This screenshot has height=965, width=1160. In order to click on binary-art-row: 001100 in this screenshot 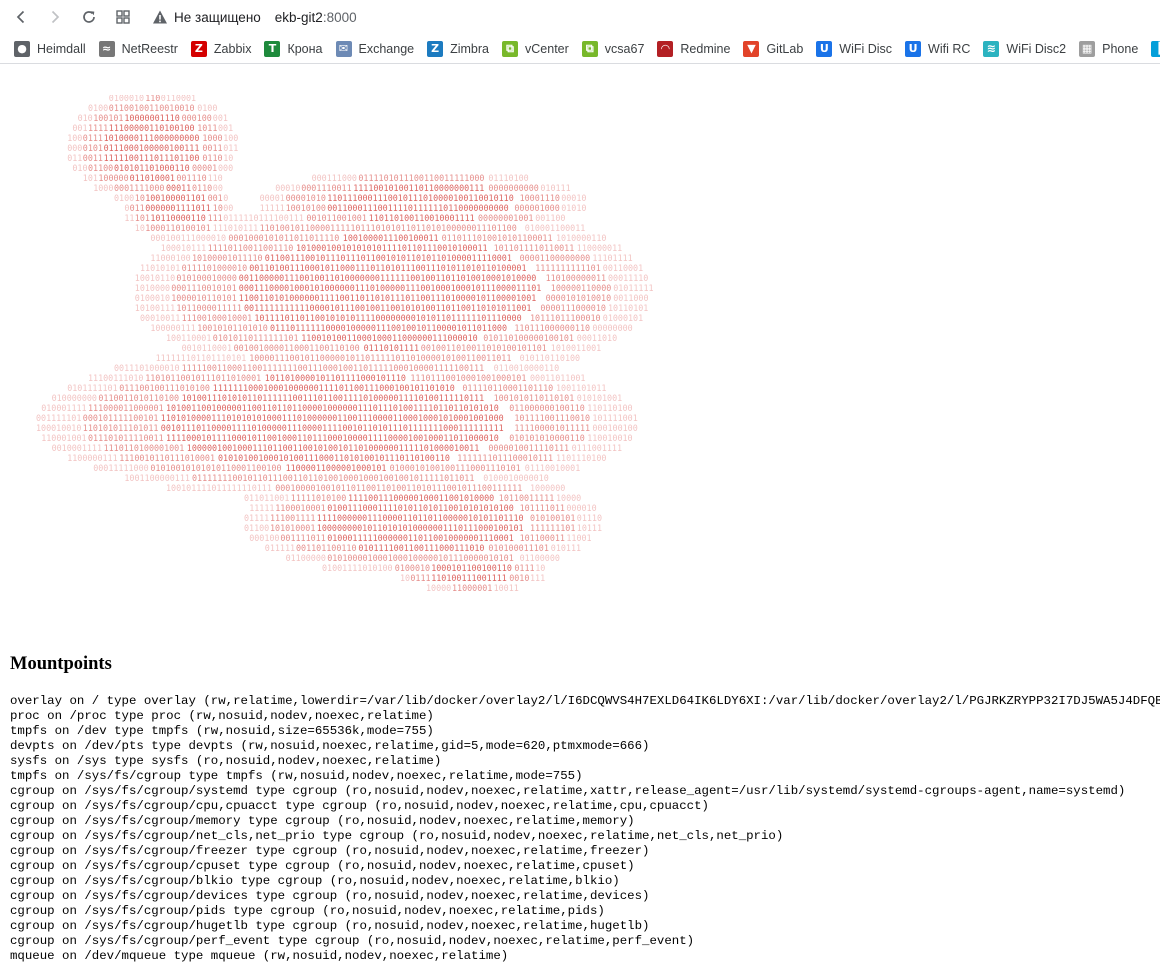, I will do `click(550, 218)`.